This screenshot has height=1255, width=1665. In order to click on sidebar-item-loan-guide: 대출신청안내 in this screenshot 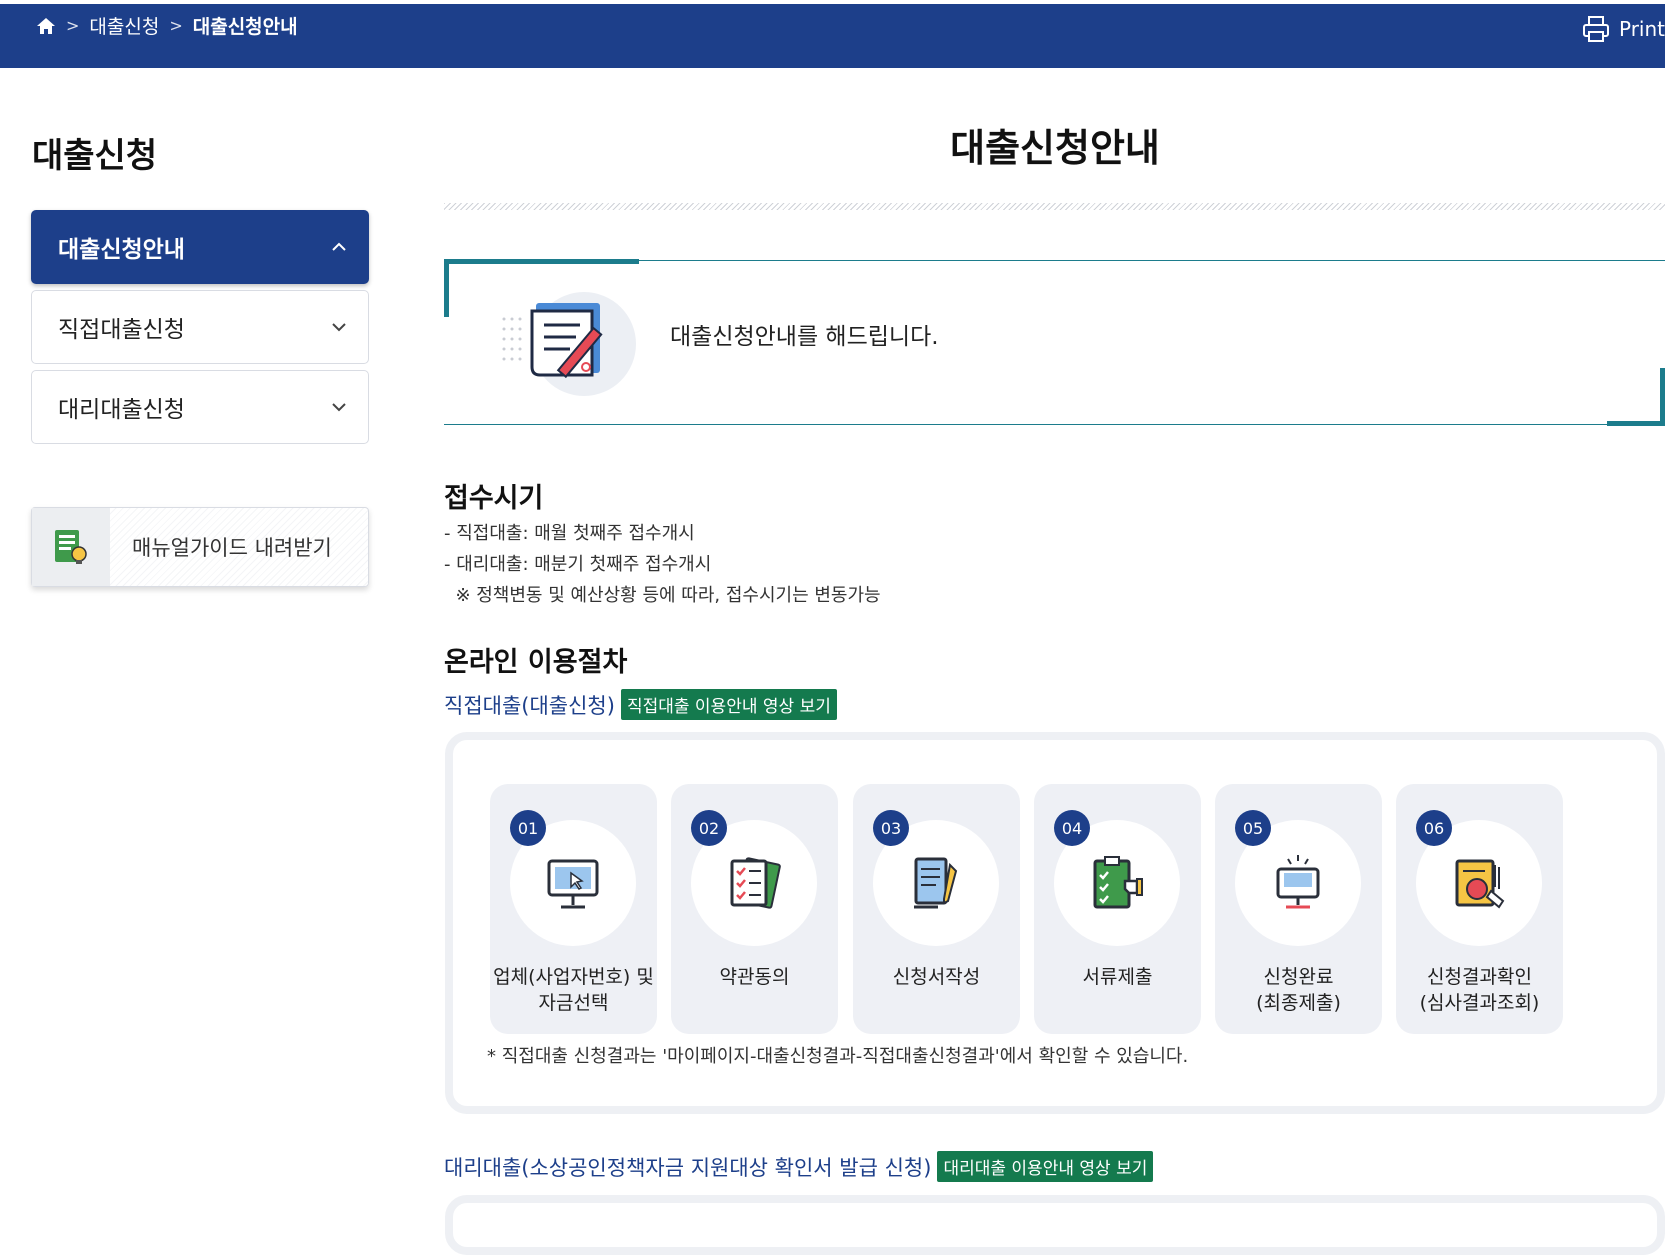, I will do `click(200, 247)`.